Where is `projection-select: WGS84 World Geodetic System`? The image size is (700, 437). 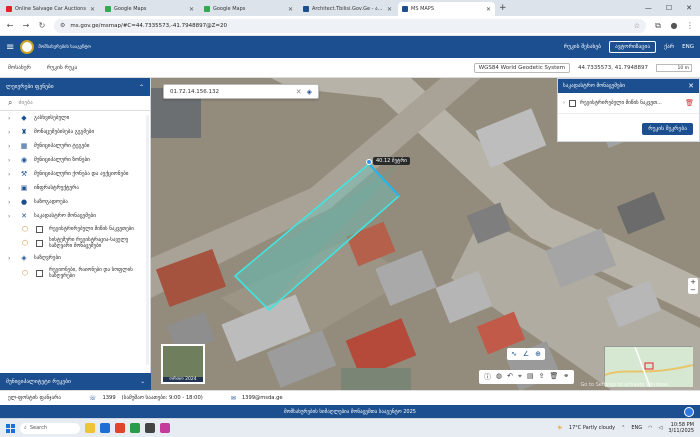 projection-select: WGS84 World Geodetic System is located at coordinates (522, 67).